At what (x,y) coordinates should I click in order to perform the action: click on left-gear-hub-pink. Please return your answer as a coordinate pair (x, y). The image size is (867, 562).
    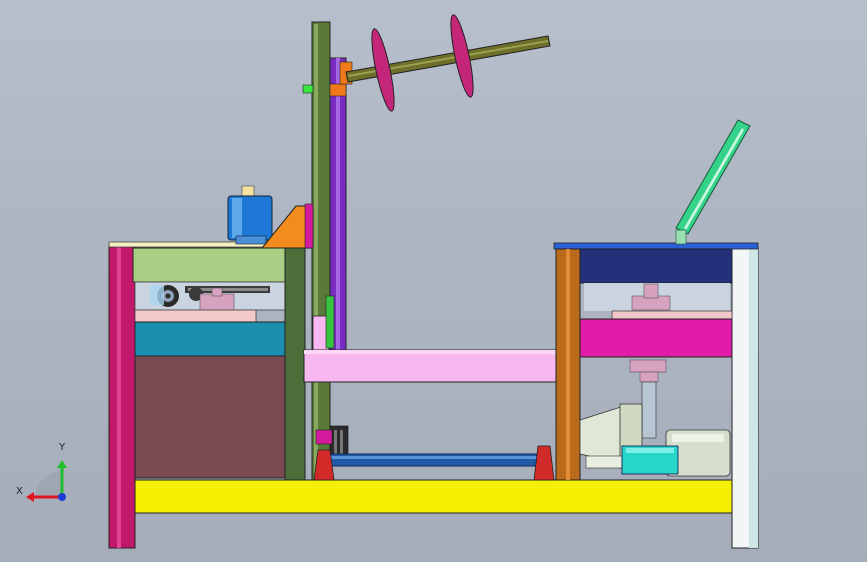
    Looking at the image, I should click on (217, 302).